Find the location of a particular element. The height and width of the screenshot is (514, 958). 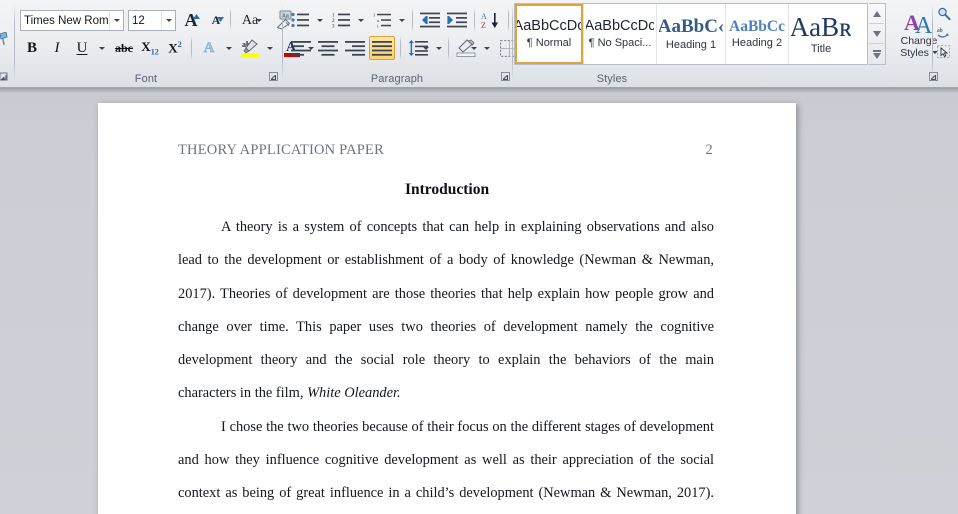

svg-text: 2 is located at coordinates (333, 21).